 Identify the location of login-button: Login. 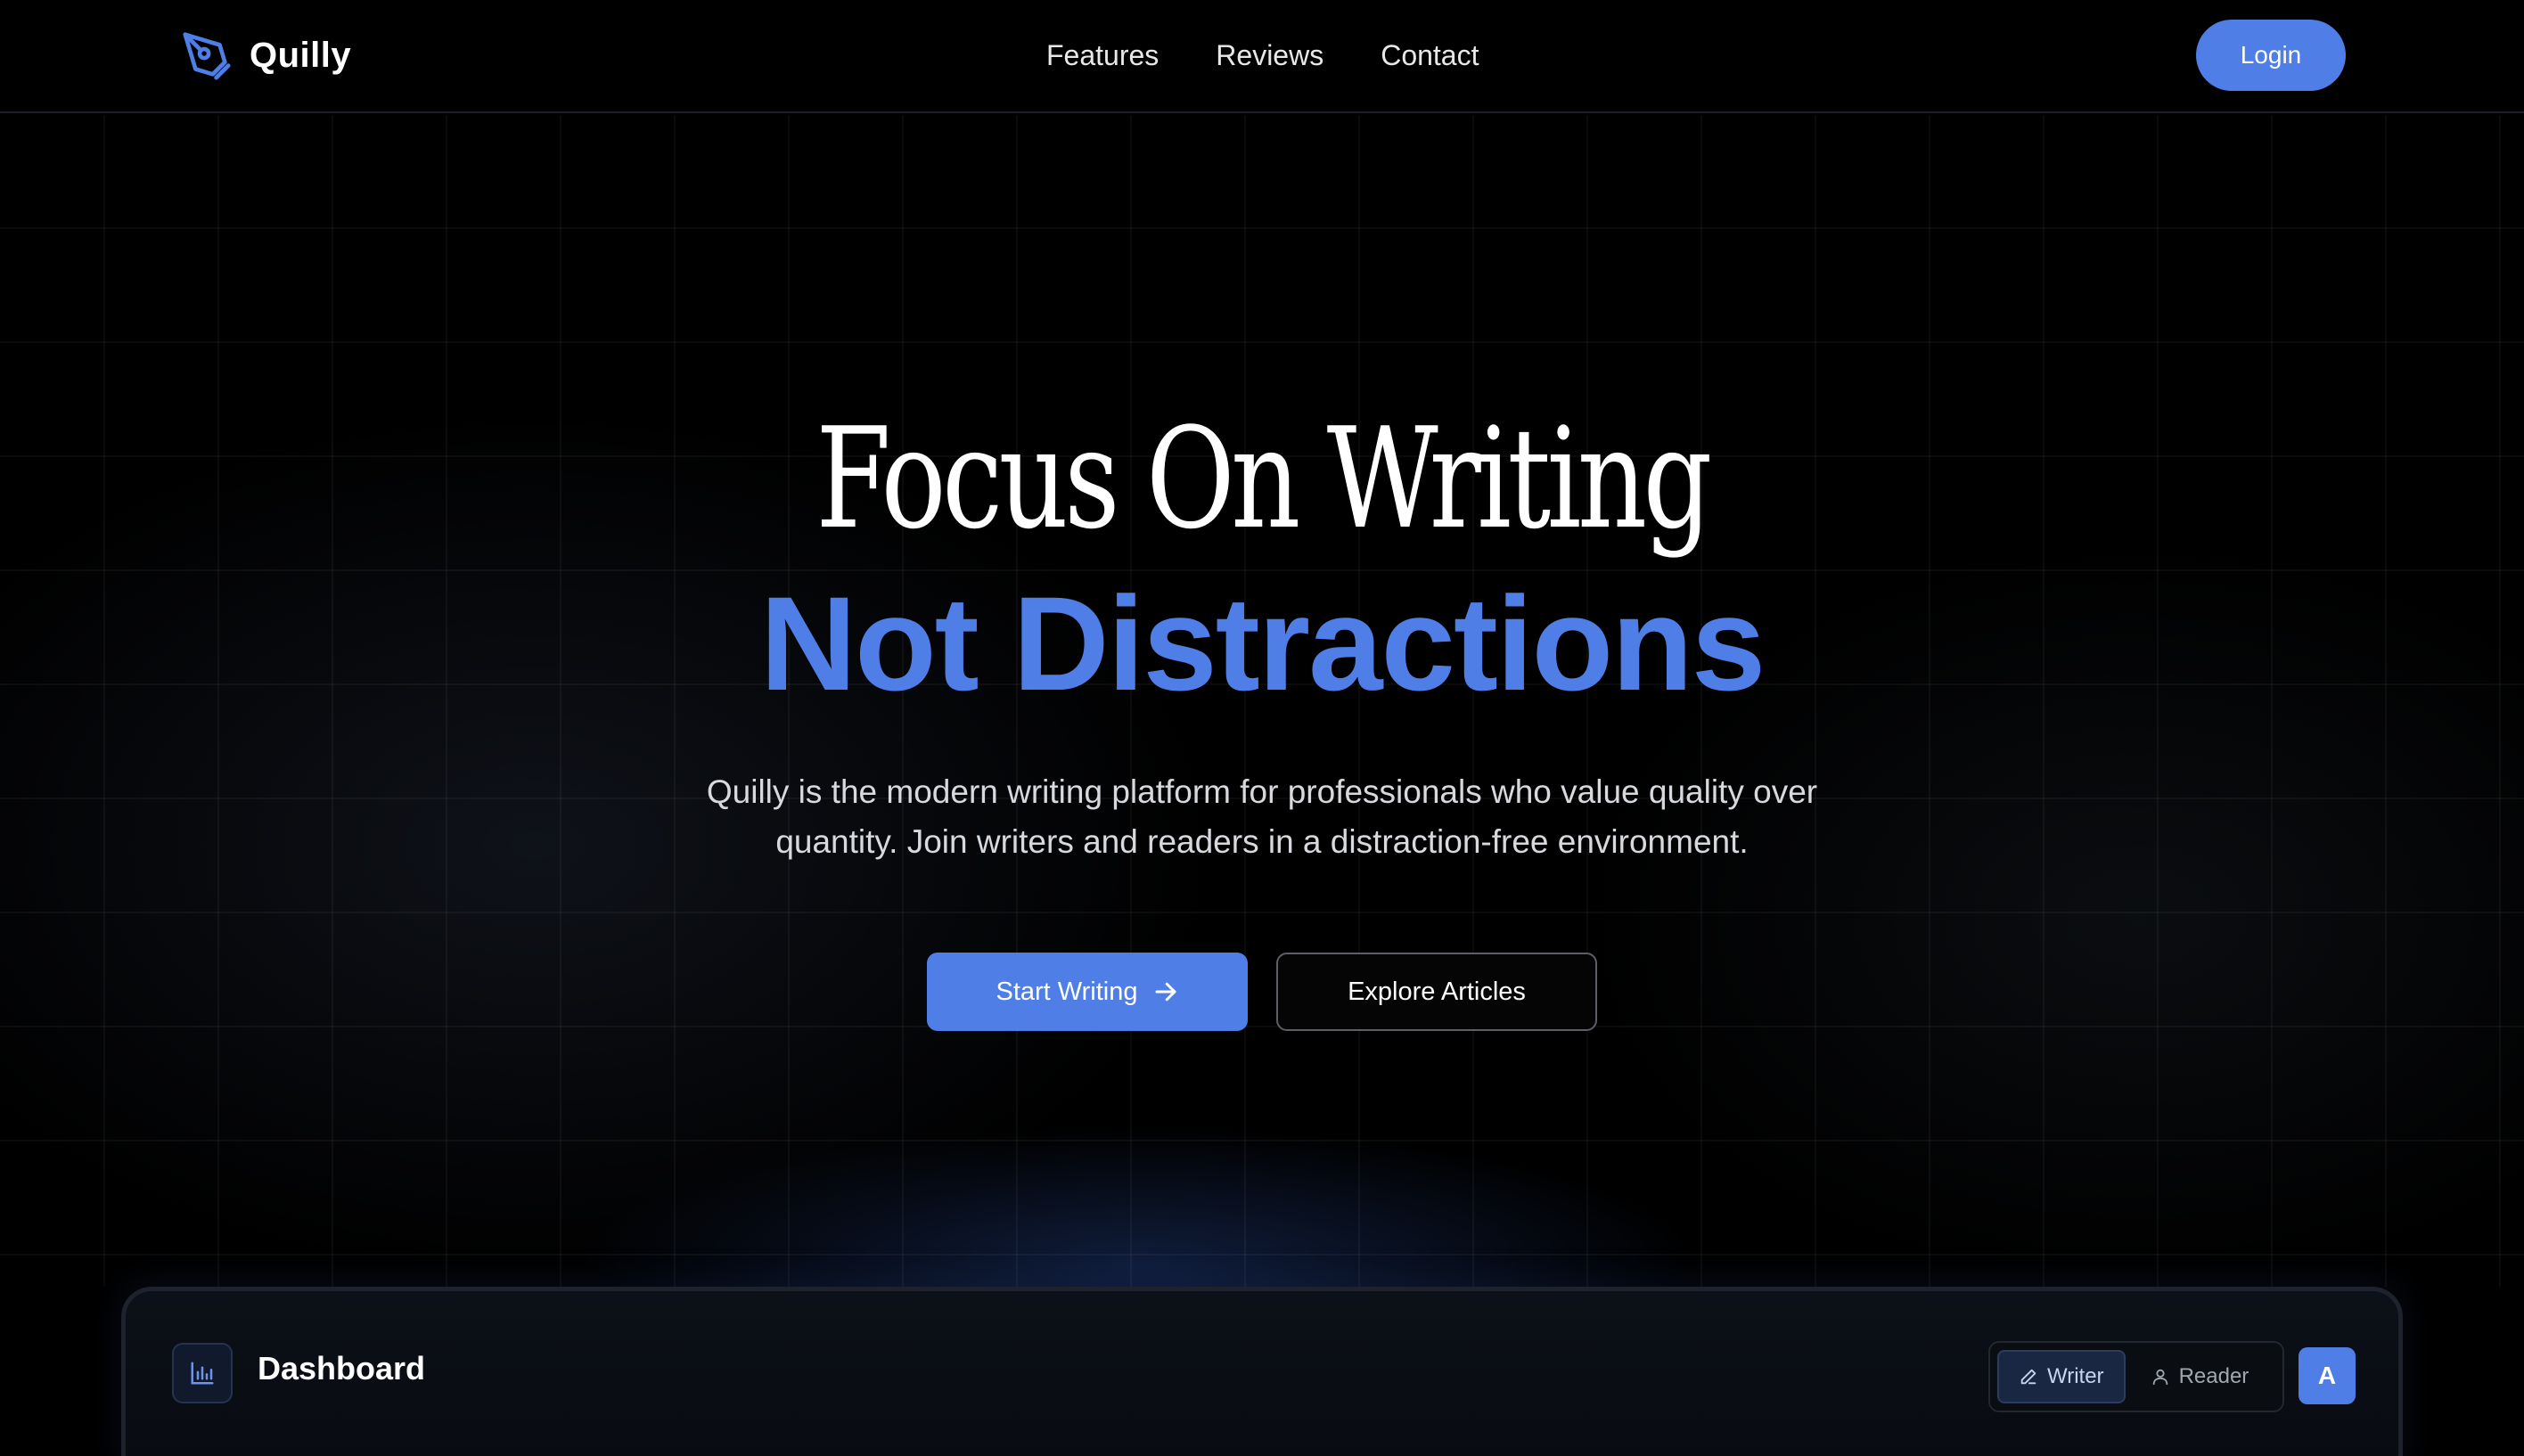
(2271, 56).